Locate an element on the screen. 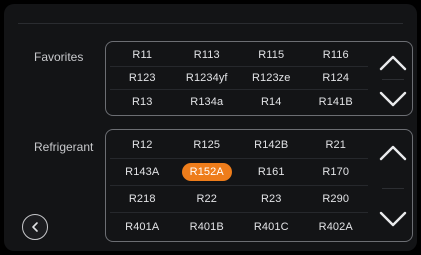 This screenshot has height=255, width=421. favorite-item-label: R14 is located at coordinates (271, 101).